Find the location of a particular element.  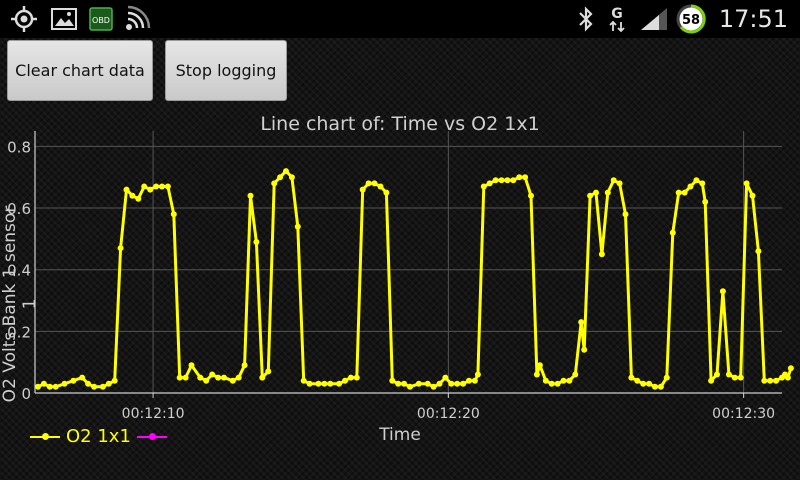

chart-legend: O2 1x1 is located at coordinates (101, 436).